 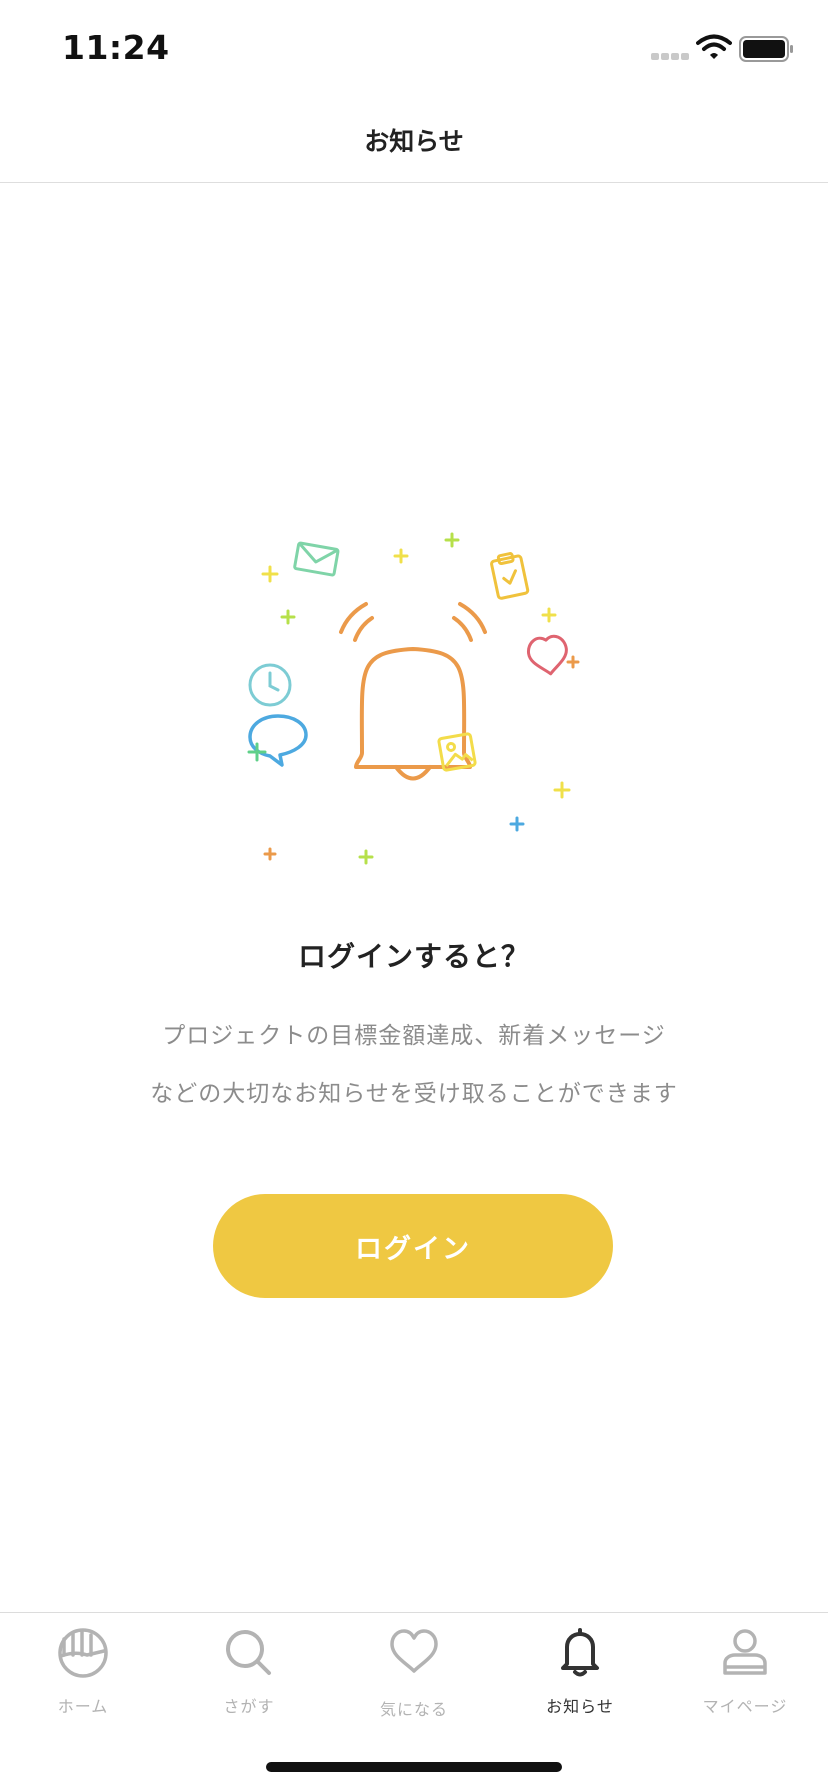 What do you see at coordinates (510, 576) in the screenshot?
I see `clipboard-icon` at bounding box center [510, 576].